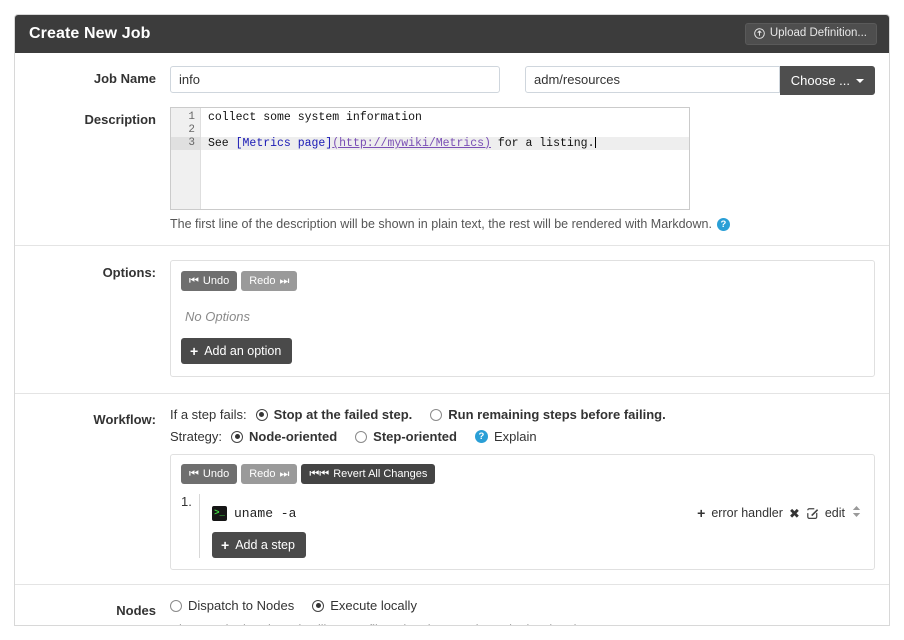 The image size is (904, 640). Describe the element at coordinates (856, 513) in the screenshot. I see `sort-updown-handle-icon` at that location.